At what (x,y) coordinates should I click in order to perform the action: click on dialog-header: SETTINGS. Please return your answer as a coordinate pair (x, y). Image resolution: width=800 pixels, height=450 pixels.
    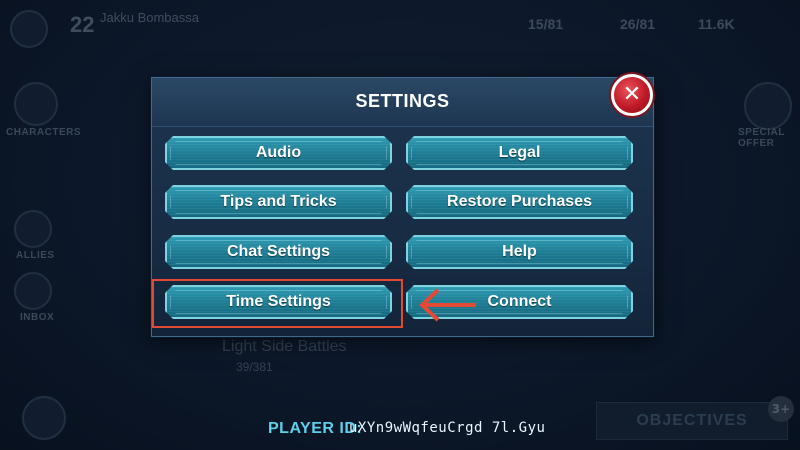
    Looking at the image, I should click on (402, 102).